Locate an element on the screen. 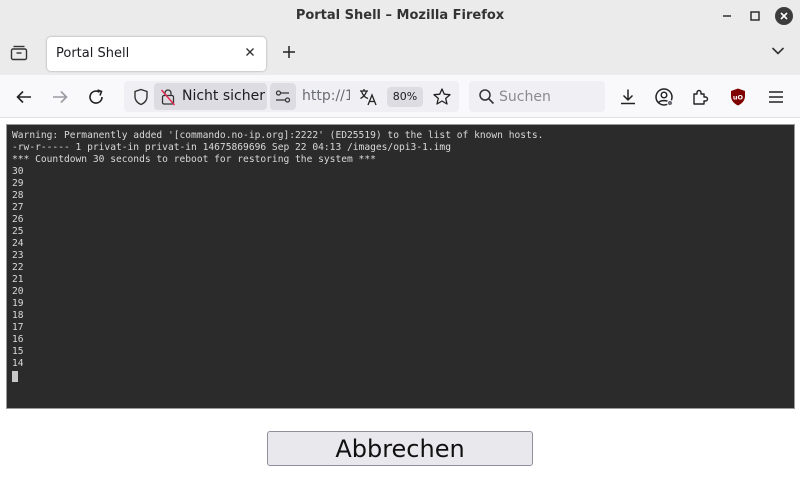 This screenshot has height=489, width=800. new-tab-button is located at coordinates (289, 53).